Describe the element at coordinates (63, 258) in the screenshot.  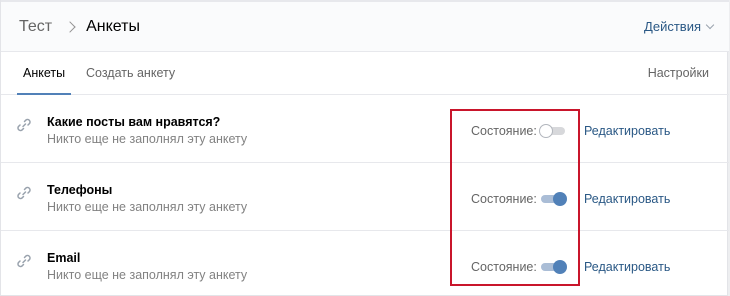
I see `form-title: Email` at that location.